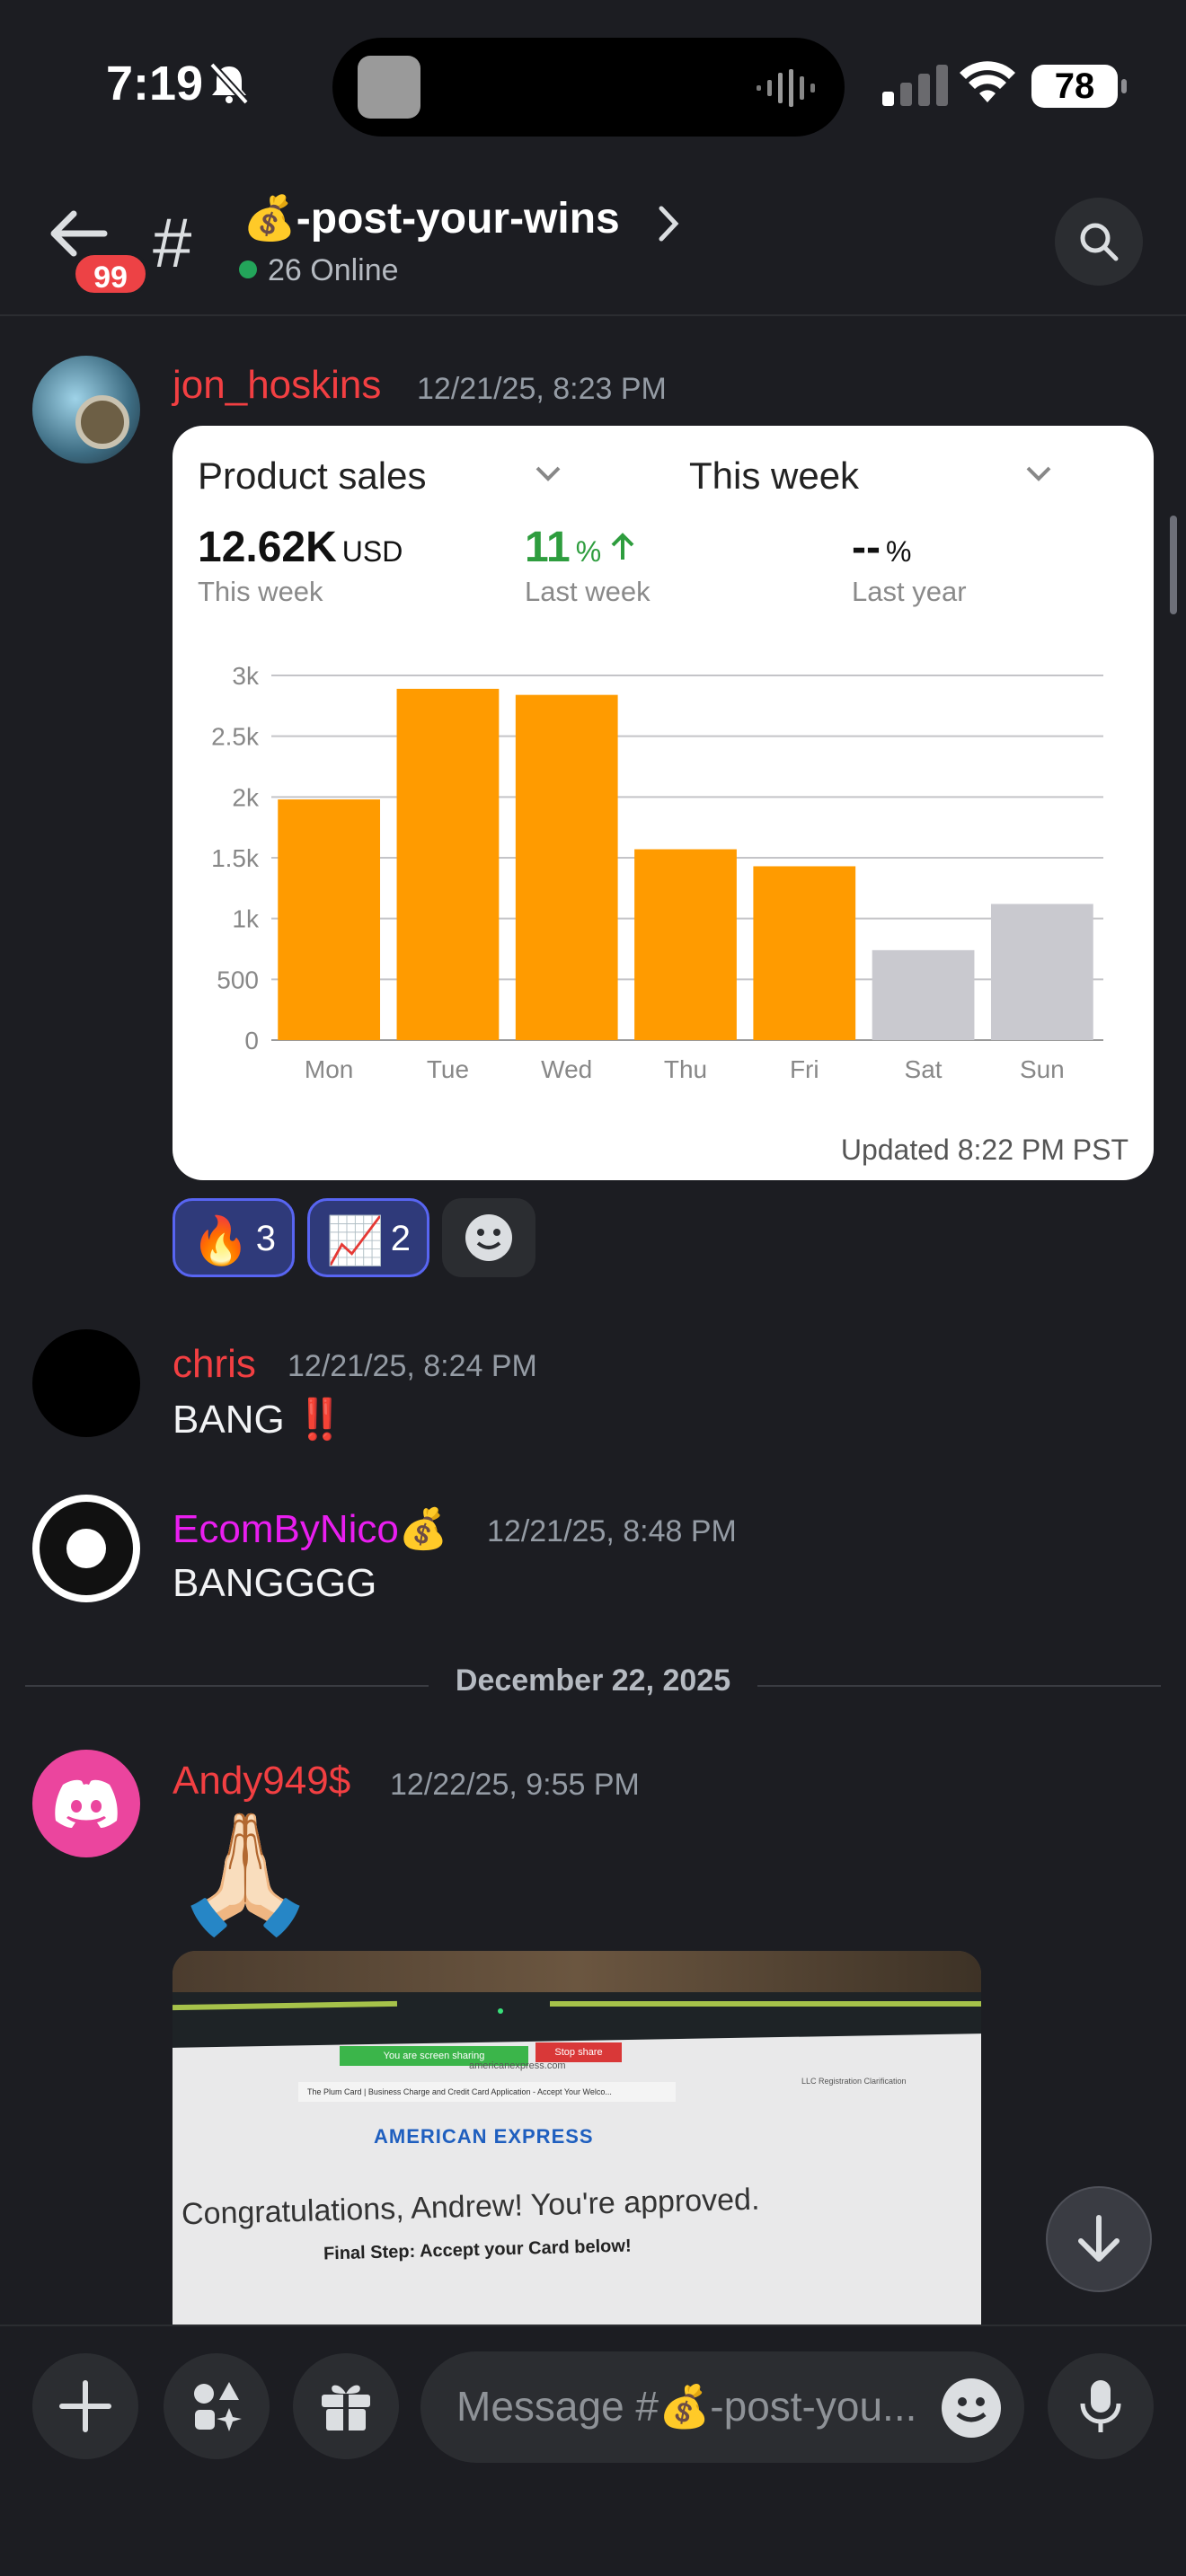 The height and width of the screenshot is (2576, 1186). Describe the element at coordinates (259, 1420) in the screenshot. I see `message-text: BANG ‼️` at that location.